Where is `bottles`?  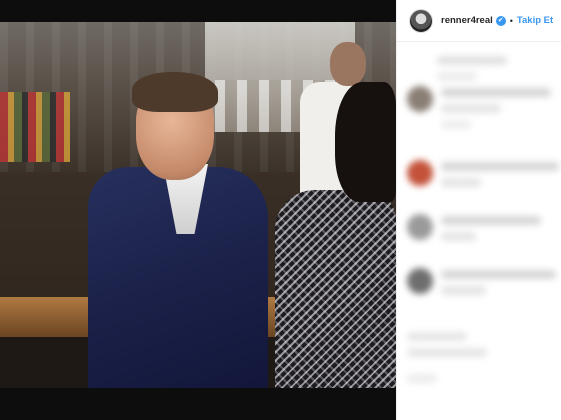 bottles is located at coordinates (35, 127).